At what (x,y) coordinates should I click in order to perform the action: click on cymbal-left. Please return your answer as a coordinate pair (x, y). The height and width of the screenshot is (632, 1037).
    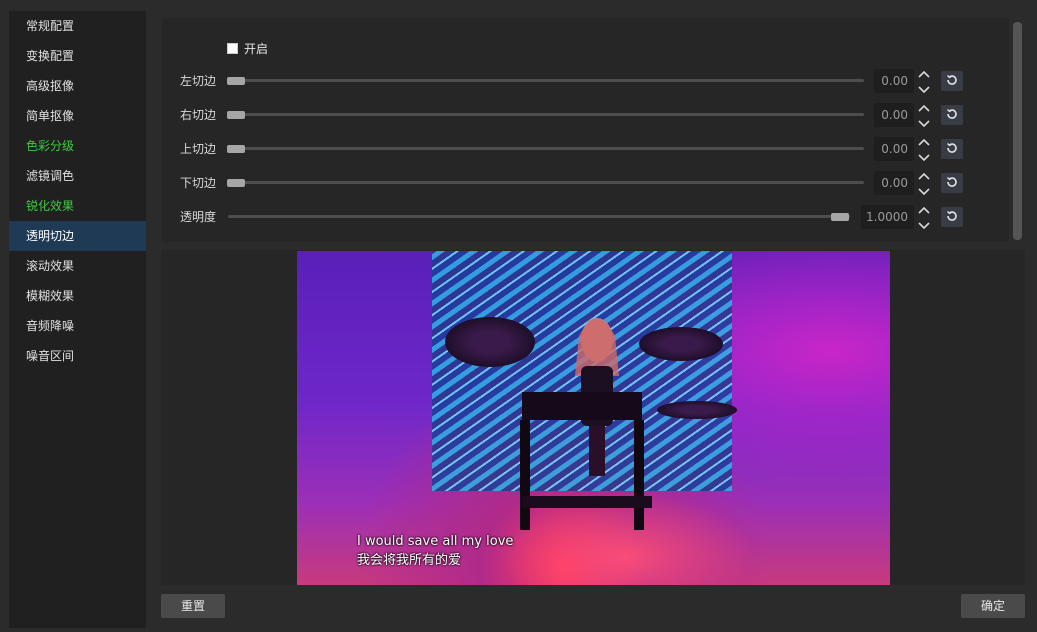
    Looking at the image, I should click on (490, 342).